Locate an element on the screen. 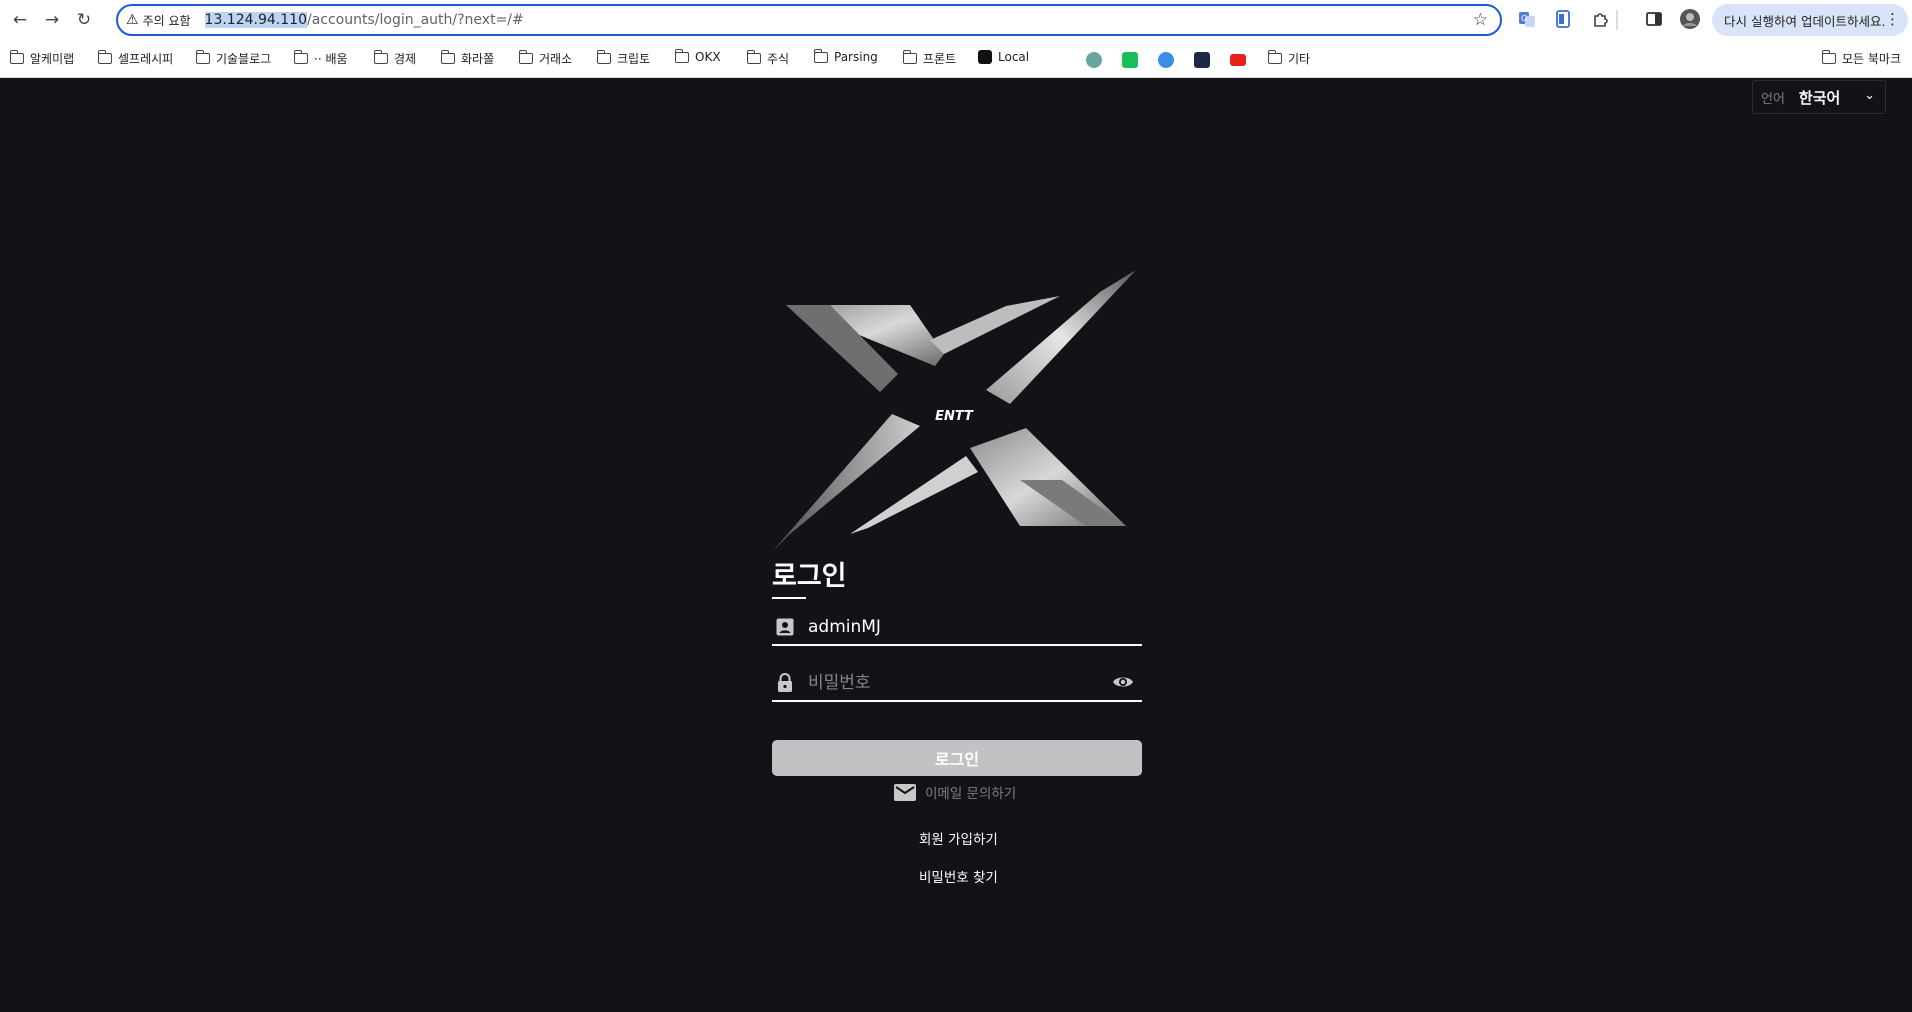  bookmark-item: 화라쫄 is located at coordinates (467, 58).